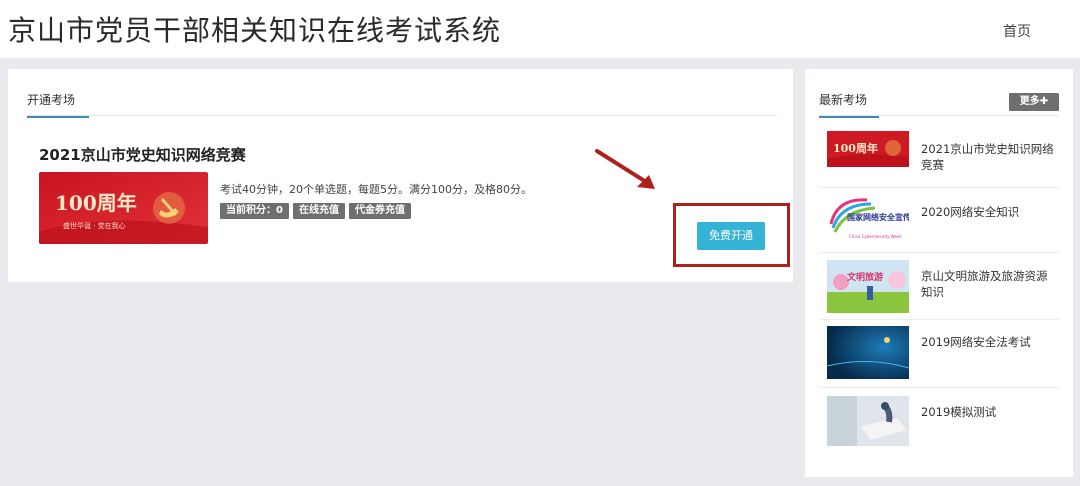  I want to click on list-item: 2019网络安全法考试, so click(939, 356).